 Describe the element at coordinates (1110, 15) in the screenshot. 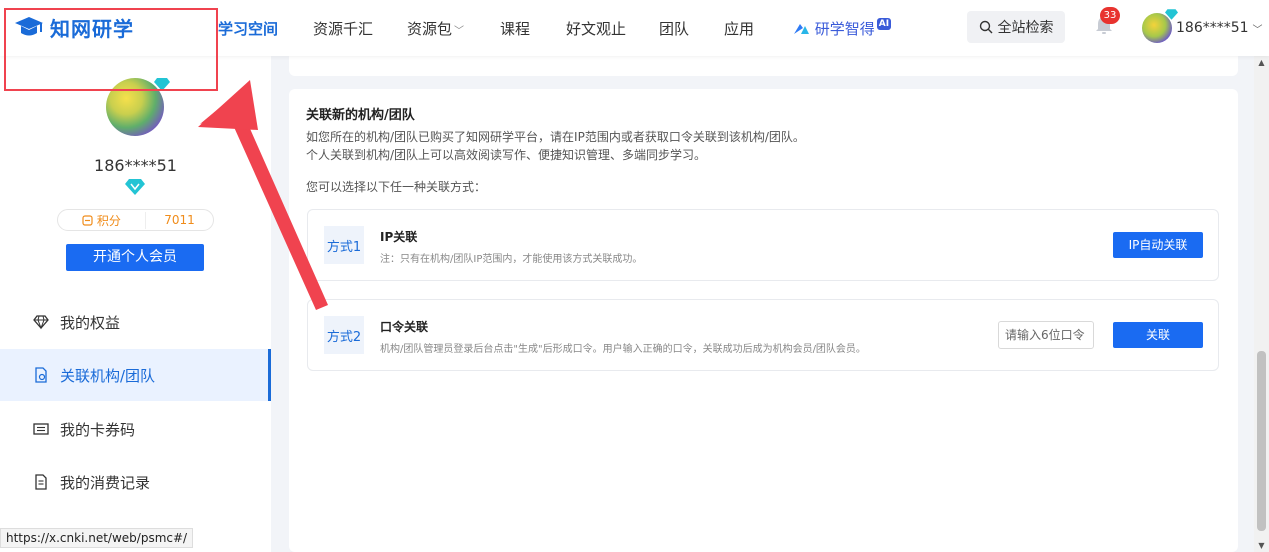

I see `notification-count-badge: 33` at that location.